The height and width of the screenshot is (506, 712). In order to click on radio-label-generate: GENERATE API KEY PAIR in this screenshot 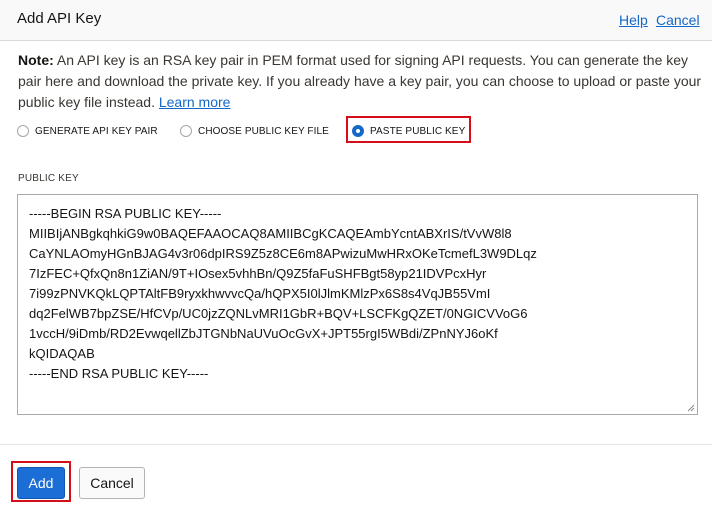, I will do `click(96, 131)`.